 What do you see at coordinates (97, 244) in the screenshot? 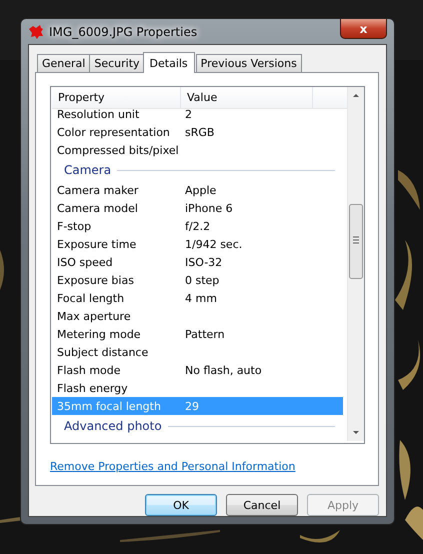
I see `property-name: Exposure time` at bounding box center [97, 244].